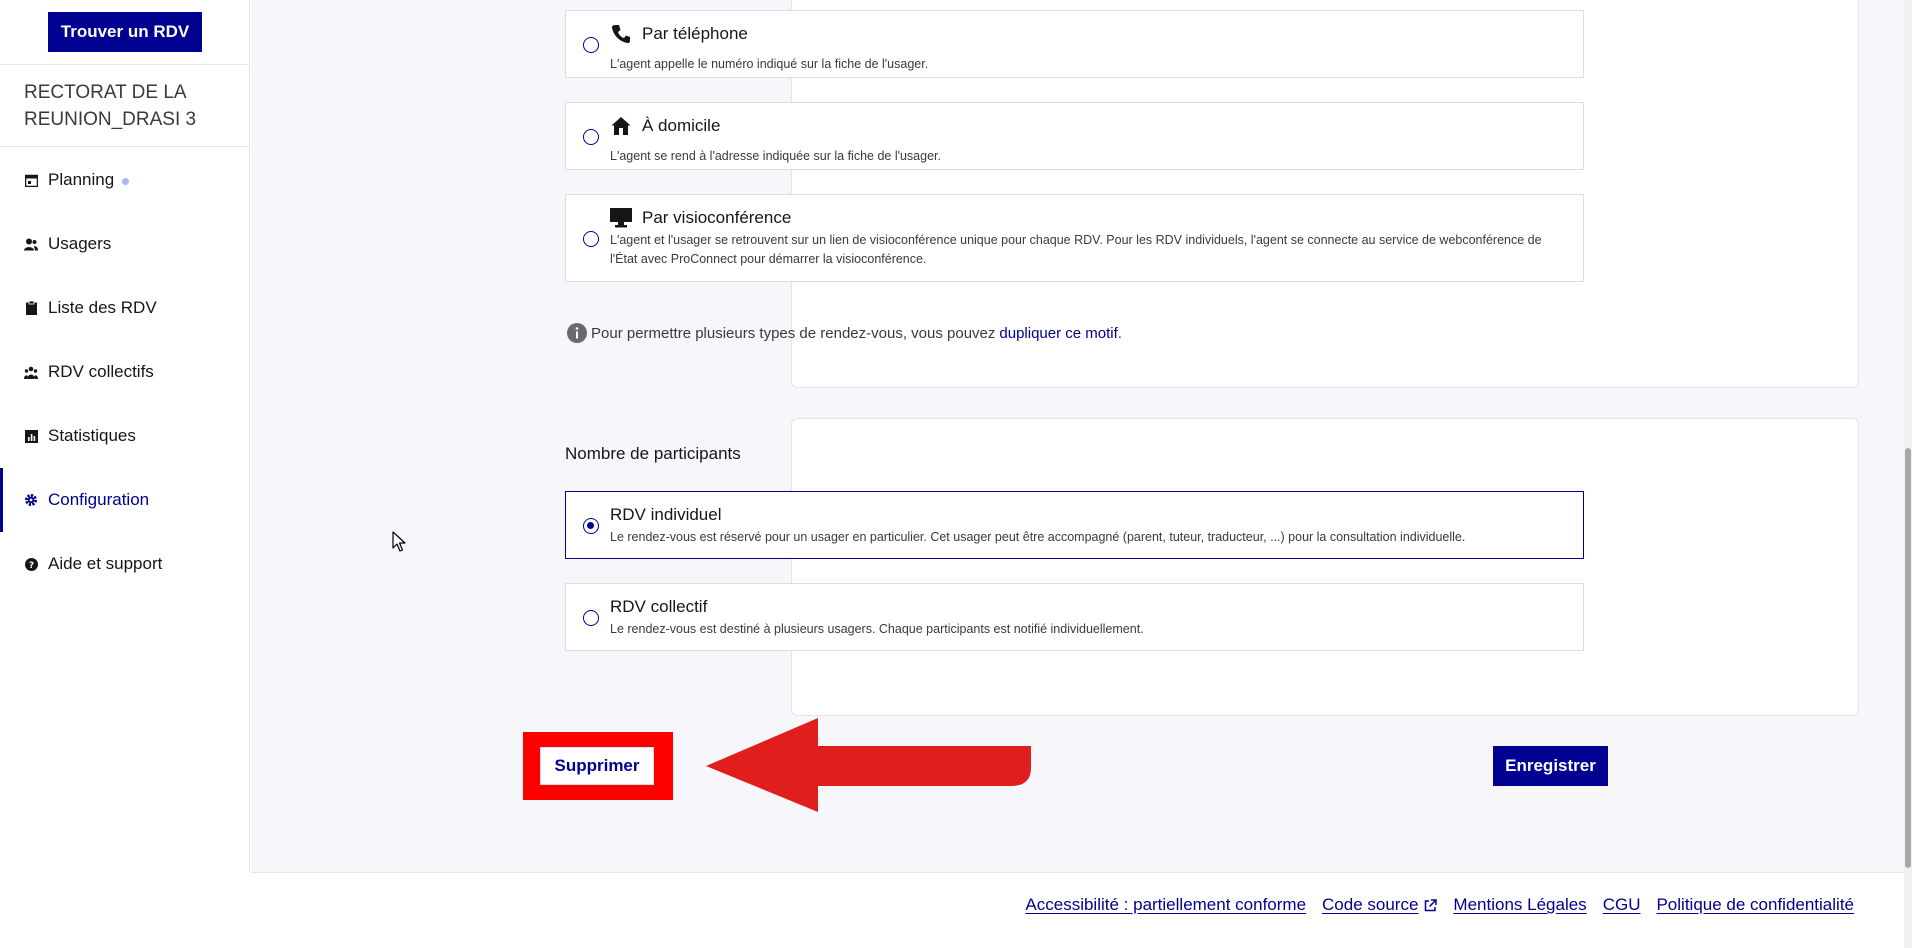  Describe the element at coordinates (666, 514) in the screenshot. I see `option-title: RDV individuel` at that location.